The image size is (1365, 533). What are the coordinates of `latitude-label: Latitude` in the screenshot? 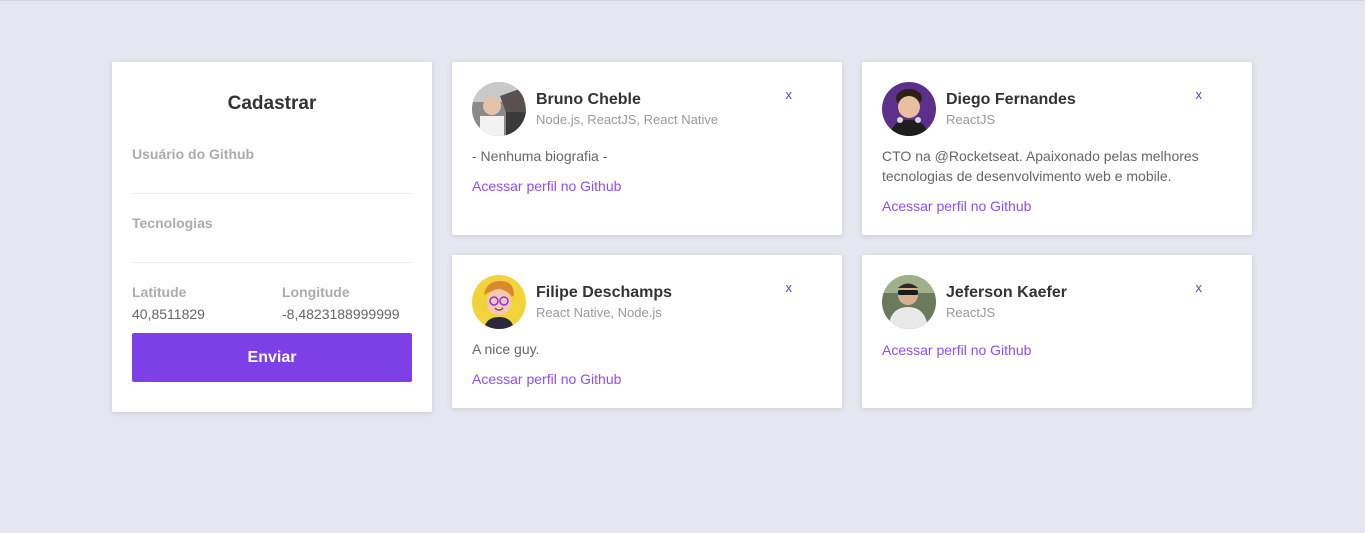 It's located at (159, 292).